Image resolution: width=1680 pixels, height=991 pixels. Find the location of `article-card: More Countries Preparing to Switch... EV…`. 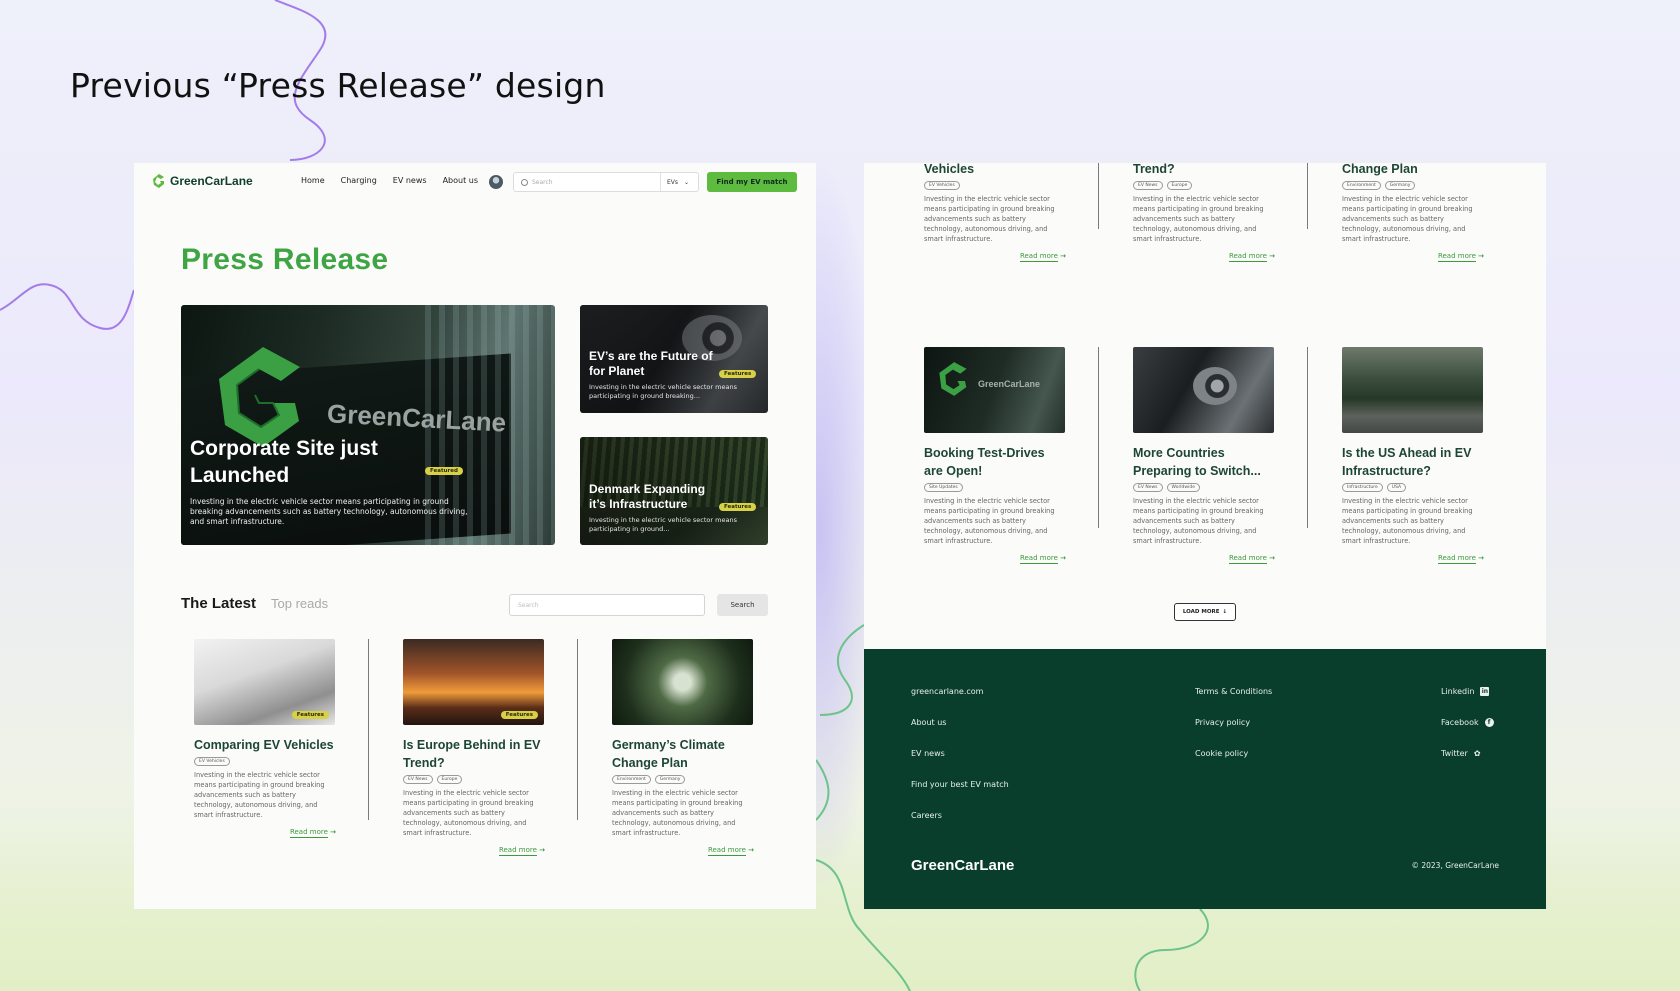

article-card: More Countries Preparing to Switch... EV… is located at coordinates (1204, 455).